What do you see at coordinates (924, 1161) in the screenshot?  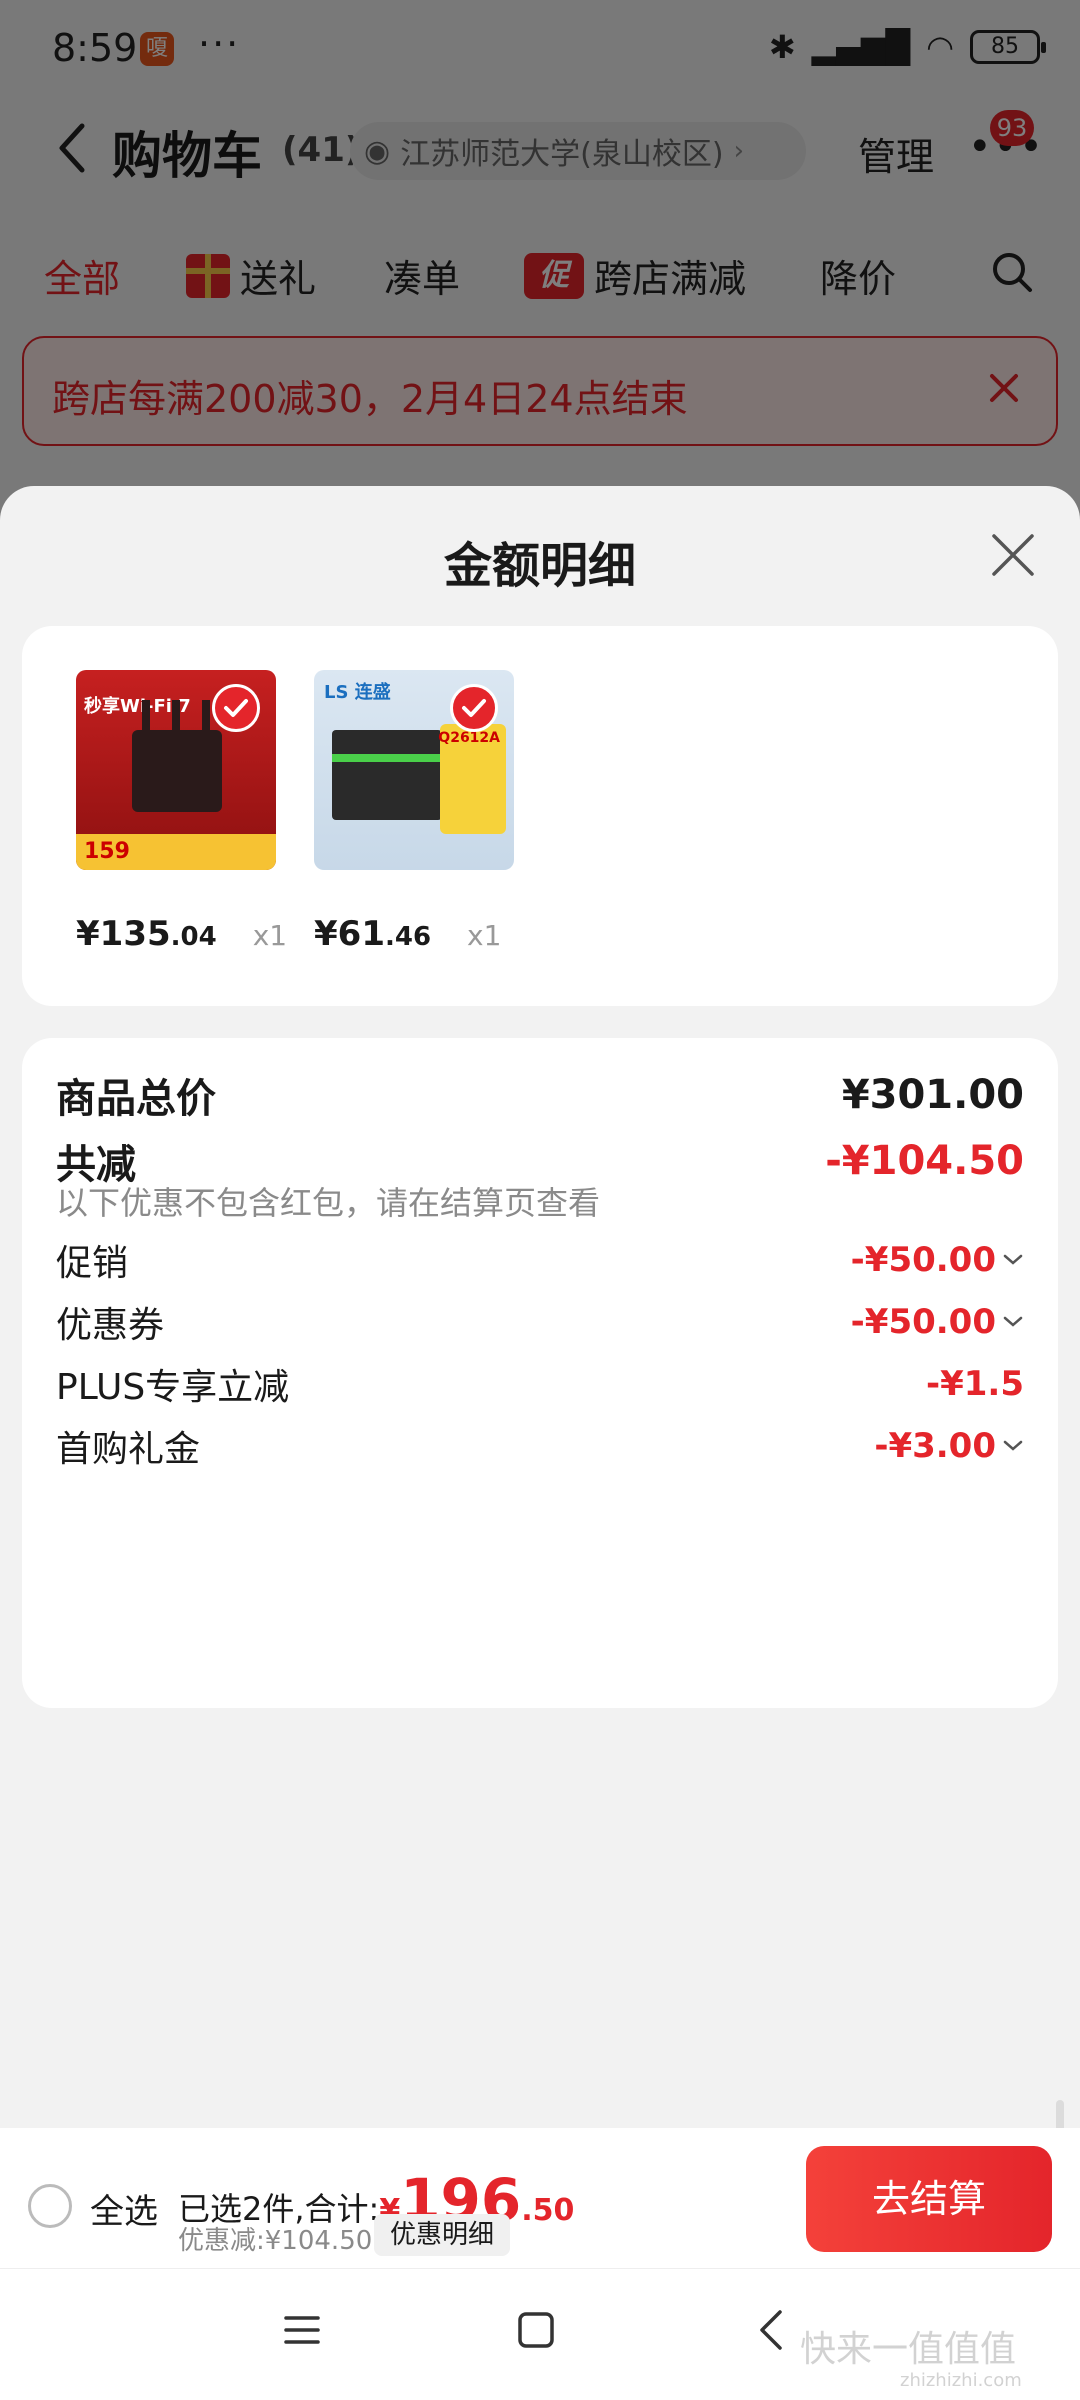 I see `total-reduce-value: -¥104.50` at bounding box center [924, 1161].